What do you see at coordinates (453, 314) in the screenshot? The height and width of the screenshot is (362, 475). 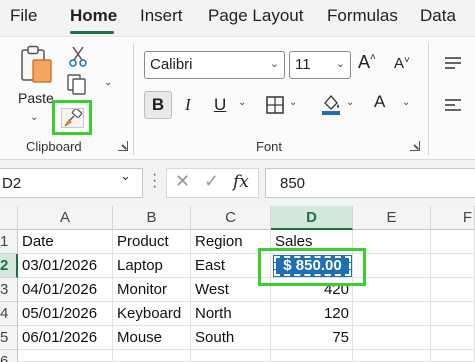 I see `cell-f4` at bounding box center [453, 314].